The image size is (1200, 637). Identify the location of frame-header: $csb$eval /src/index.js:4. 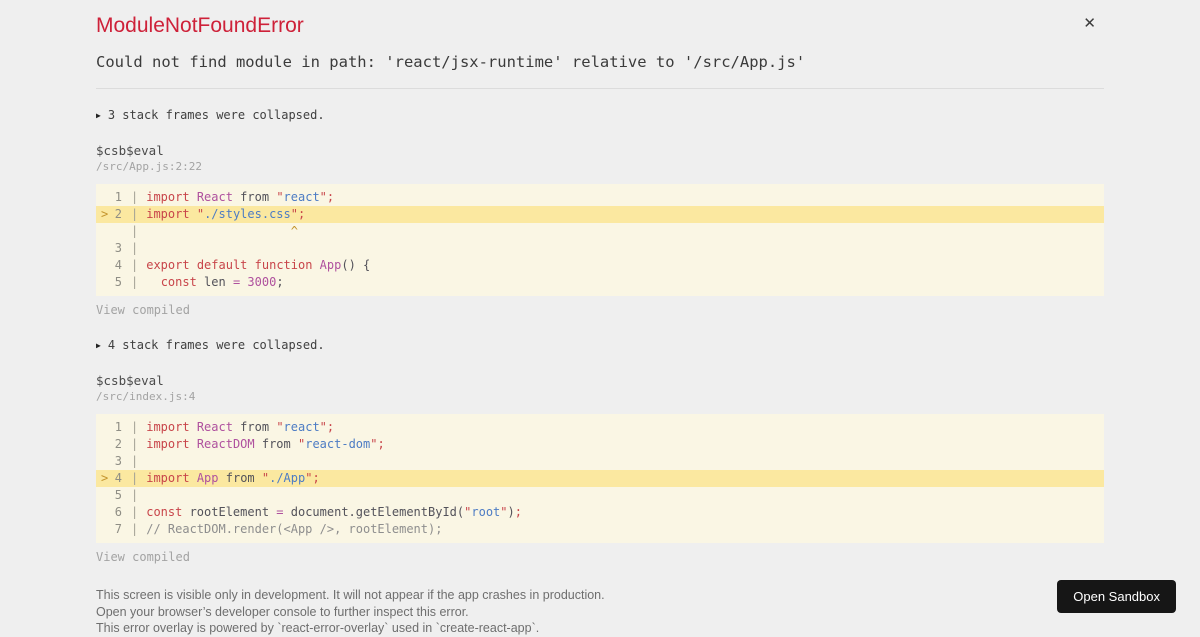
(600, 388).